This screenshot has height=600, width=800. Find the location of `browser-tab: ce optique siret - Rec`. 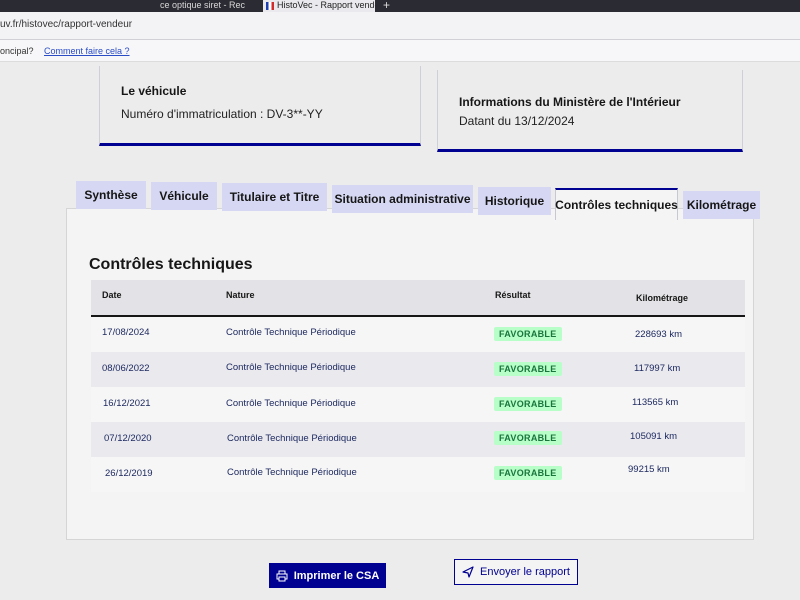

browser-tab: ce optique siret - Rec is located at coordinates (209, 6).